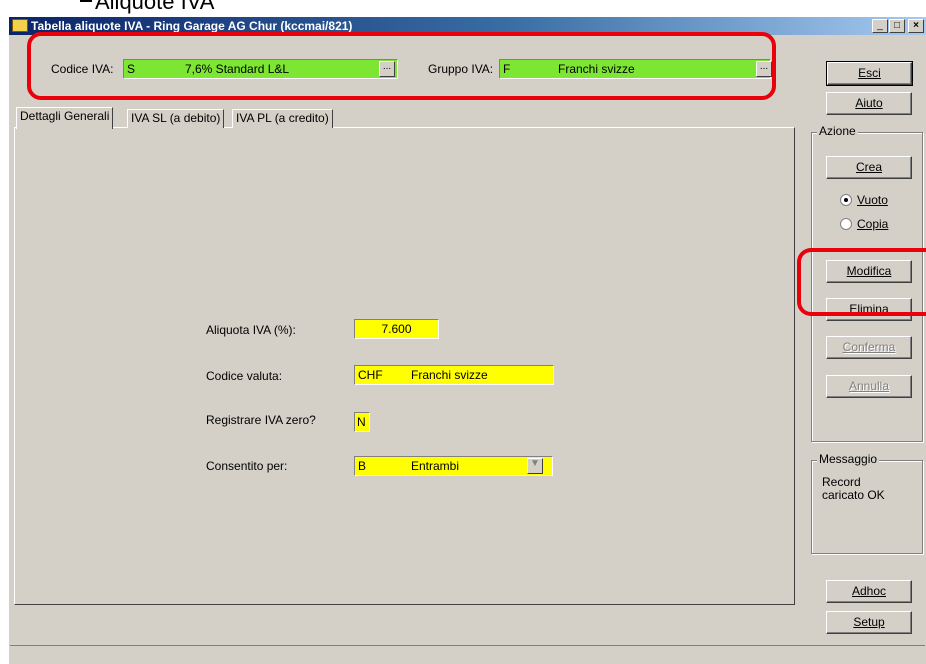 This screenshot has height=664, width=926. I want to click on aliquota-input: 7.600, so click(396, 329).